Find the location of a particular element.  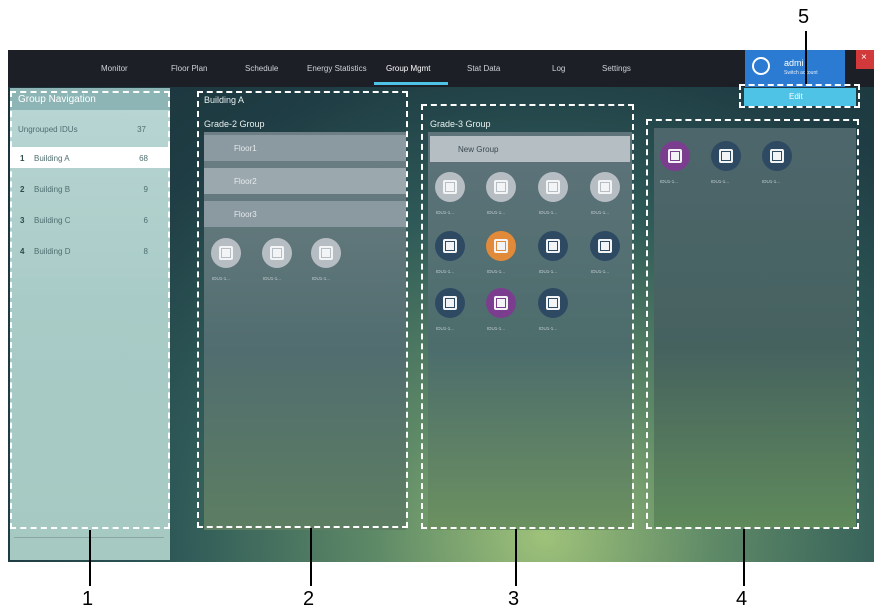

menu-floor-plan: Floor Plan is located at coordinates (189, 68).